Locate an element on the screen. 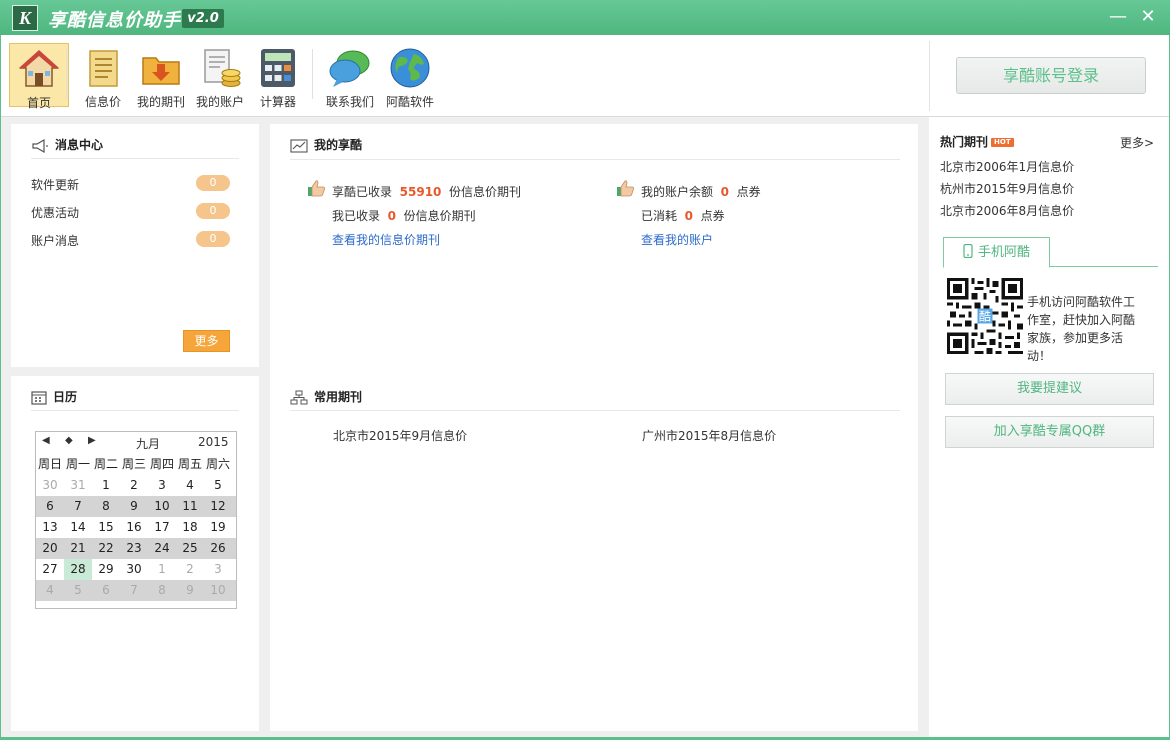  messages-more-button: 更多 is located at coordinates (206, 341).